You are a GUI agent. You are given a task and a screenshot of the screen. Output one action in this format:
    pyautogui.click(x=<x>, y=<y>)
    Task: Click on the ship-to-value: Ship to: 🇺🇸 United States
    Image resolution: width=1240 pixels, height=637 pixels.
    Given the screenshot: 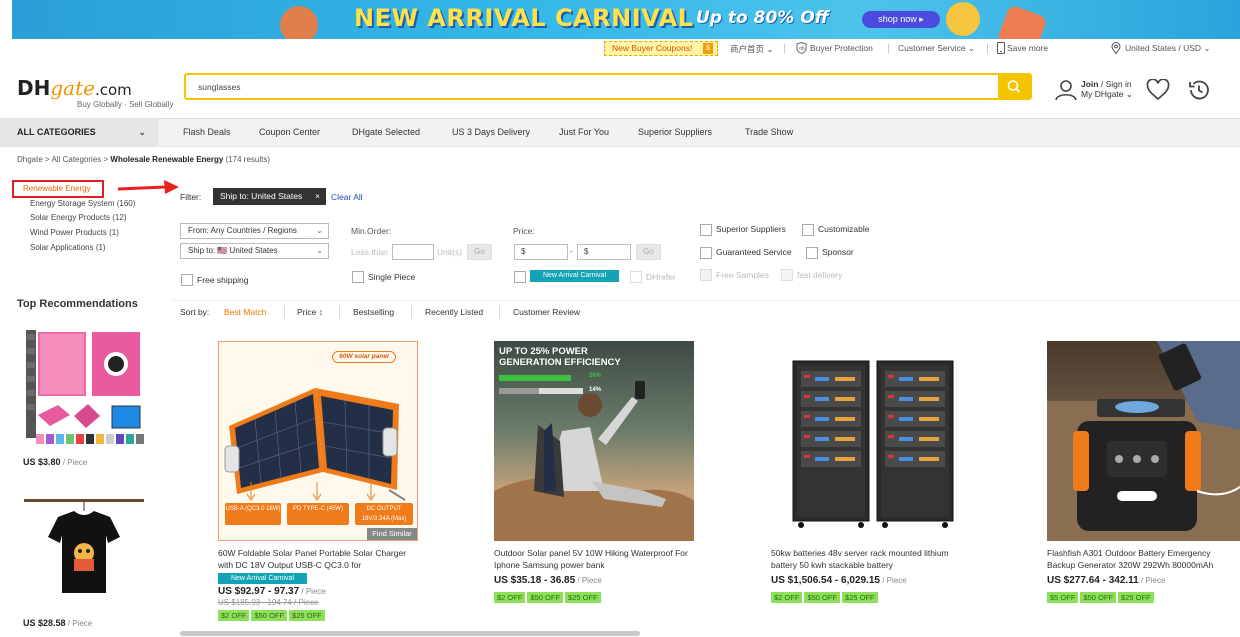 What is the action you would take?
    pyautogui.click(x=233, y=250)
    